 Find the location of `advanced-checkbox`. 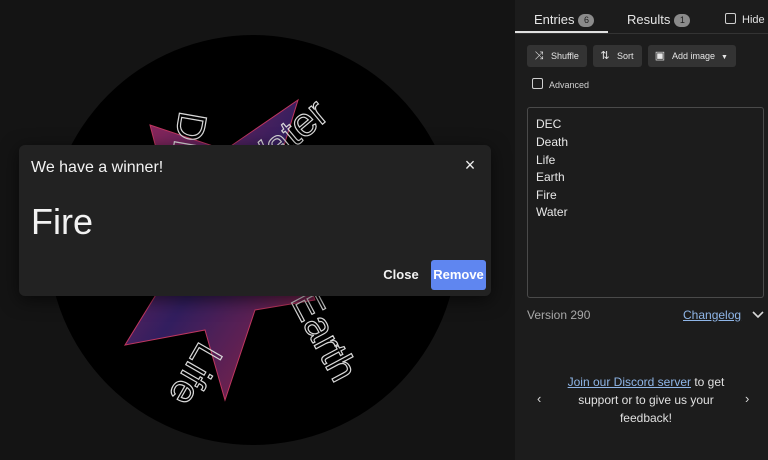

advanced-checkbox is located at coordinates (537, 83).